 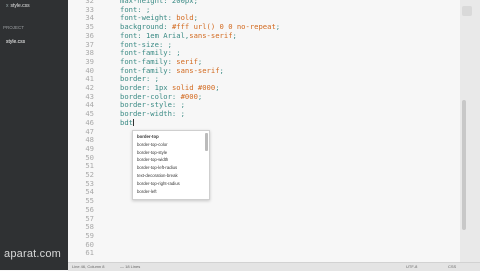 What do you see at coordinates (7, 6) in the screenshot?
I see `close-icon: x` at bounding box center [7, 6].